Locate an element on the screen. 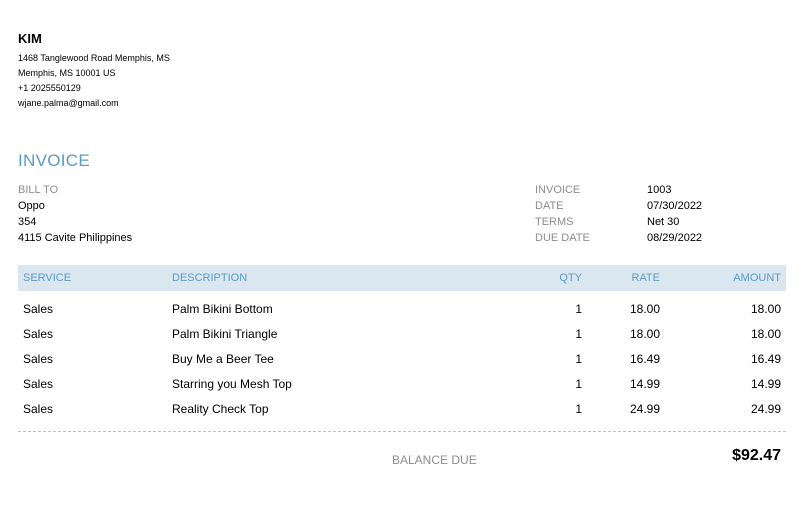 This screenshot has height=526, width=801. table-row: Sales Reality Check Top 1 24.99 24.99 is located at coordinates (402, 408).